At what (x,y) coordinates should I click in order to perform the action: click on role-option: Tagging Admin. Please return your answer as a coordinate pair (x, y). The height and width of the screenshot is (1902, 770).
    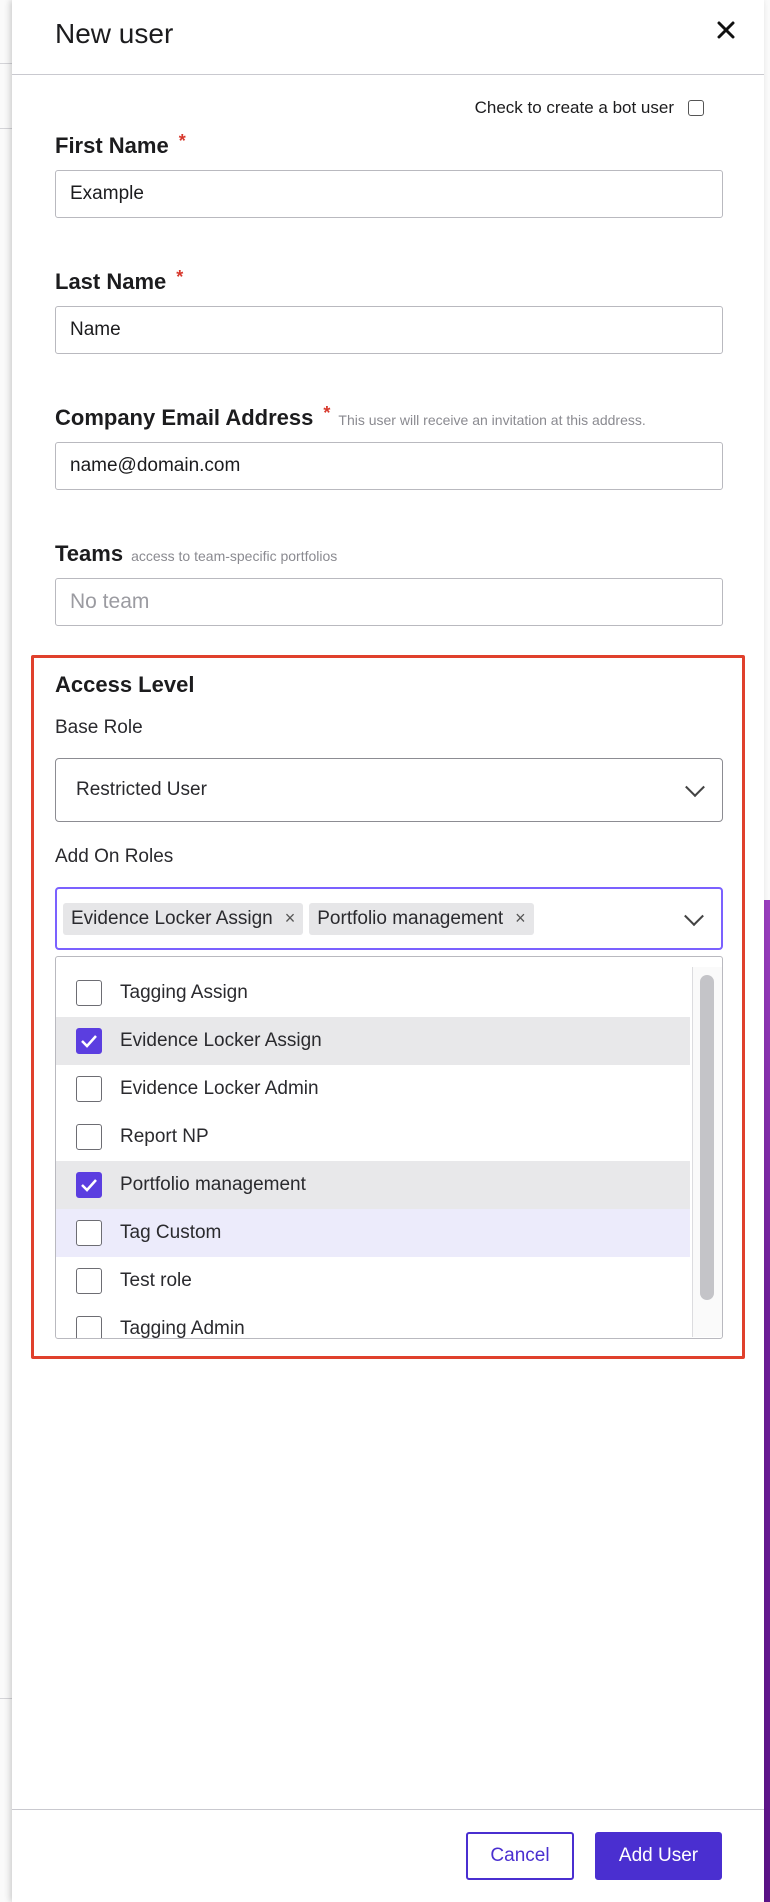
    Looking at the image, I should click on (373, 1322).